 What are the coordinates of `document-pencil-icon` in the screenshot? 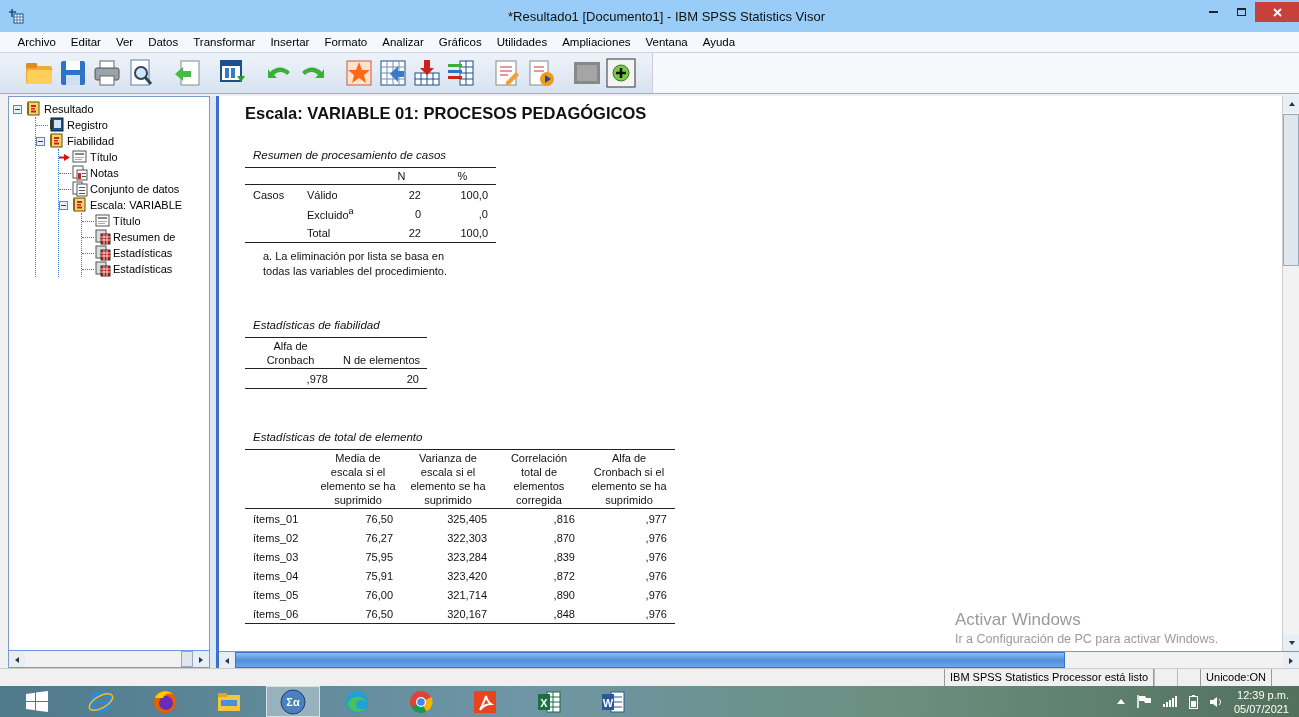 It's located at (507, 73).